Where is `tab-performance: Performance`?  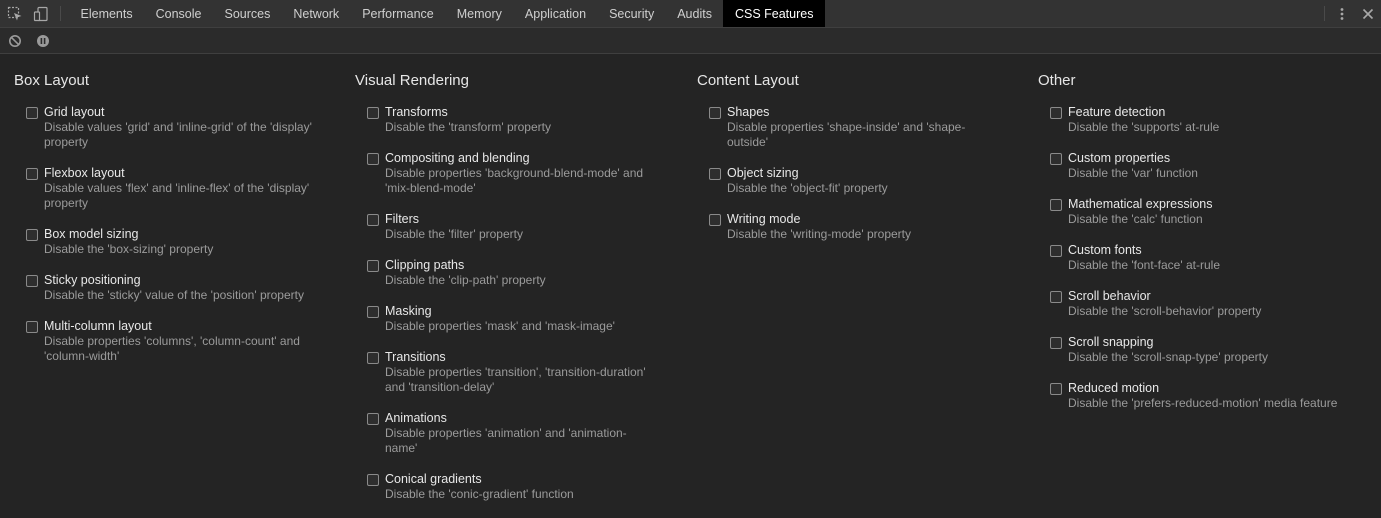
tab-performance: Performance is located at coordinates (398, 13).